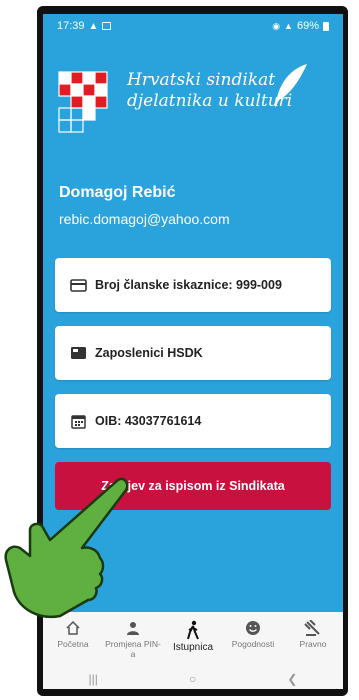 This screenshot has height=700, width=359. Describe the element at coordinates (288, 26) in the screenshot. I see `signal-icon: ▲` at that location.